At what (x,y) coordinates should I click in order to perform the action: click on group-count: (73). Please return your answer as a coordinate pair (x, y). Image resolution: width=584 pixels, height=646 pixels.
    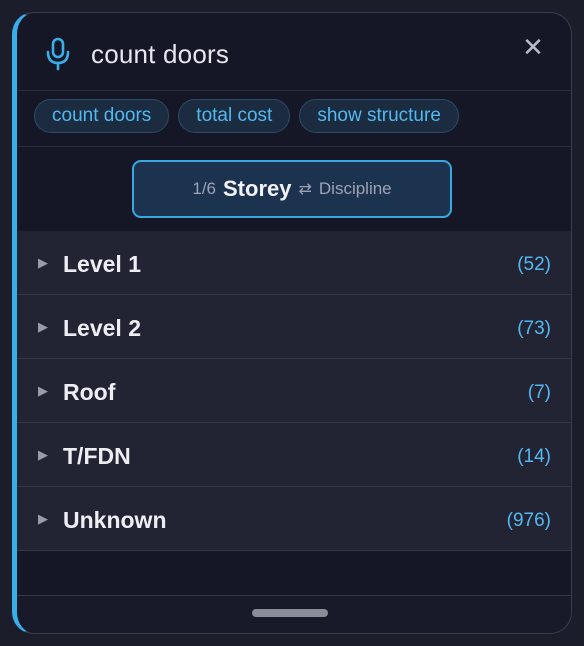
    Looking at the image, I should click on (534, 328).